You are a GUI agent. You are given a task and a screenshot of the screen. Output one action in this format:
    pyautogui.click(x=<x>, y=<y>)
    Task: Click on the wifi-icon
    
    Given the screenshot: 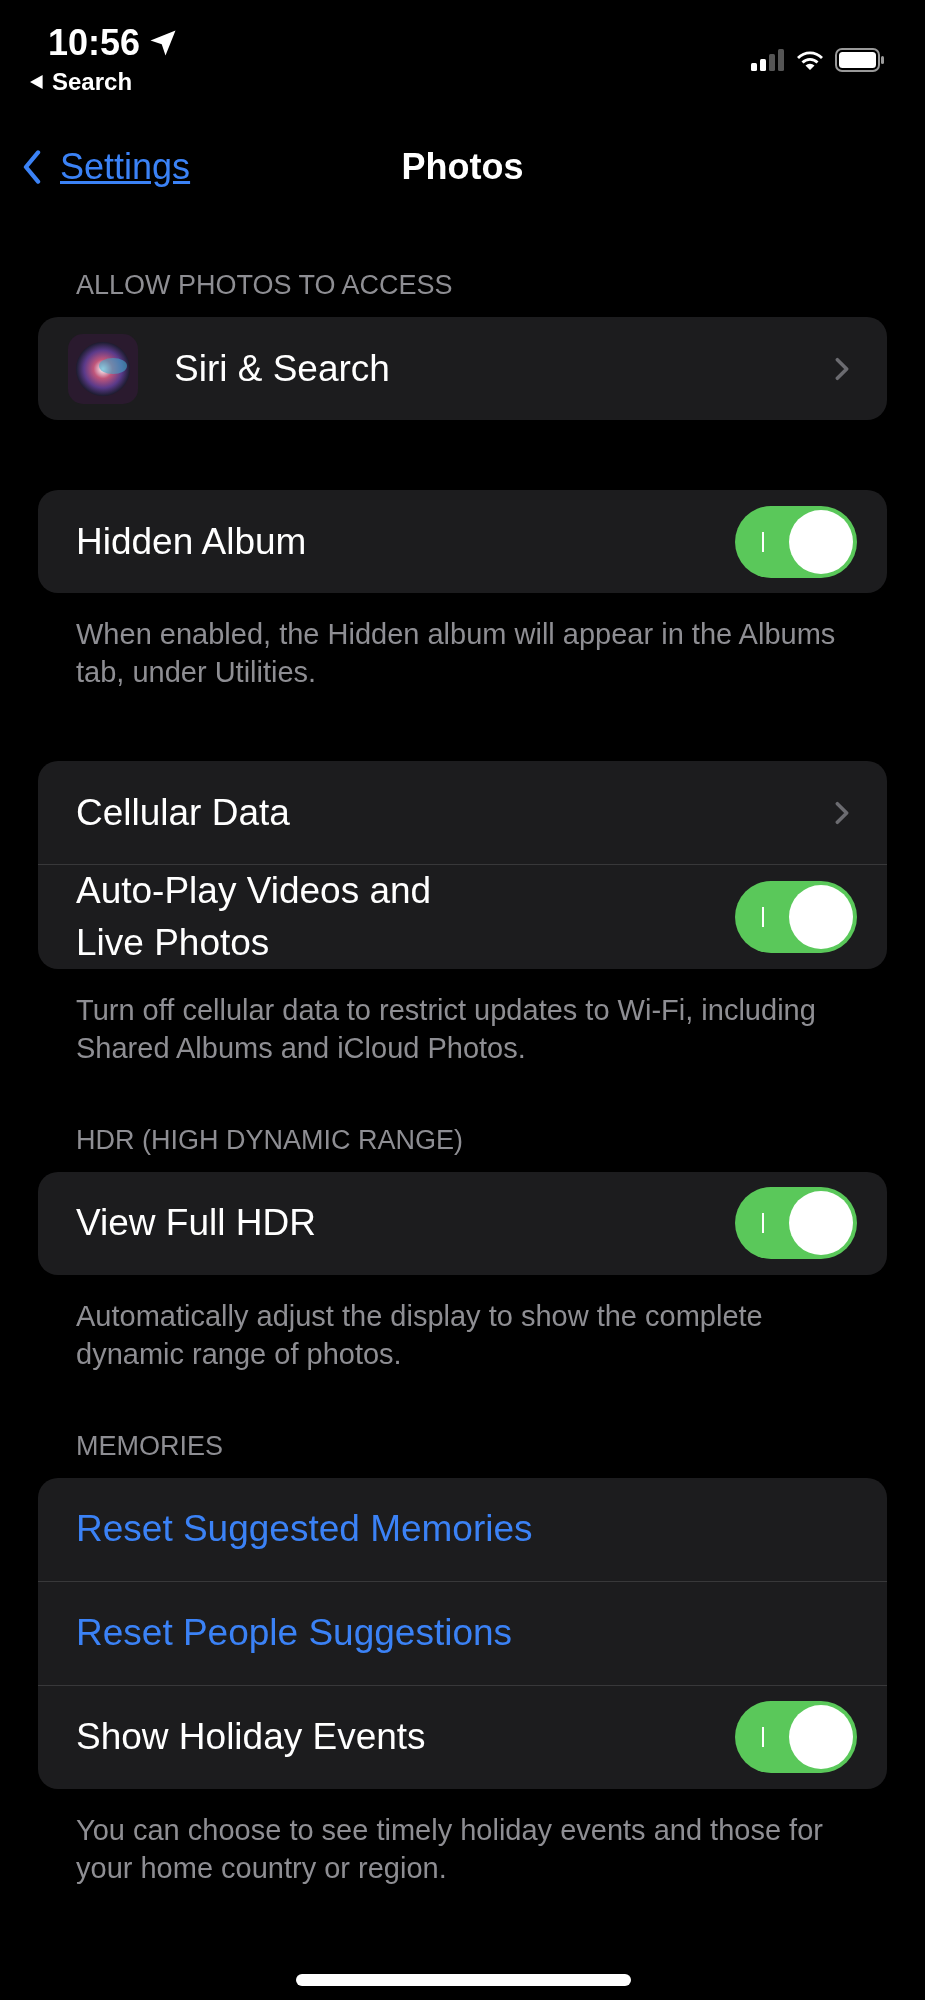 What is the action you would take?
    pyautogui.click(x=810, y=60)
    